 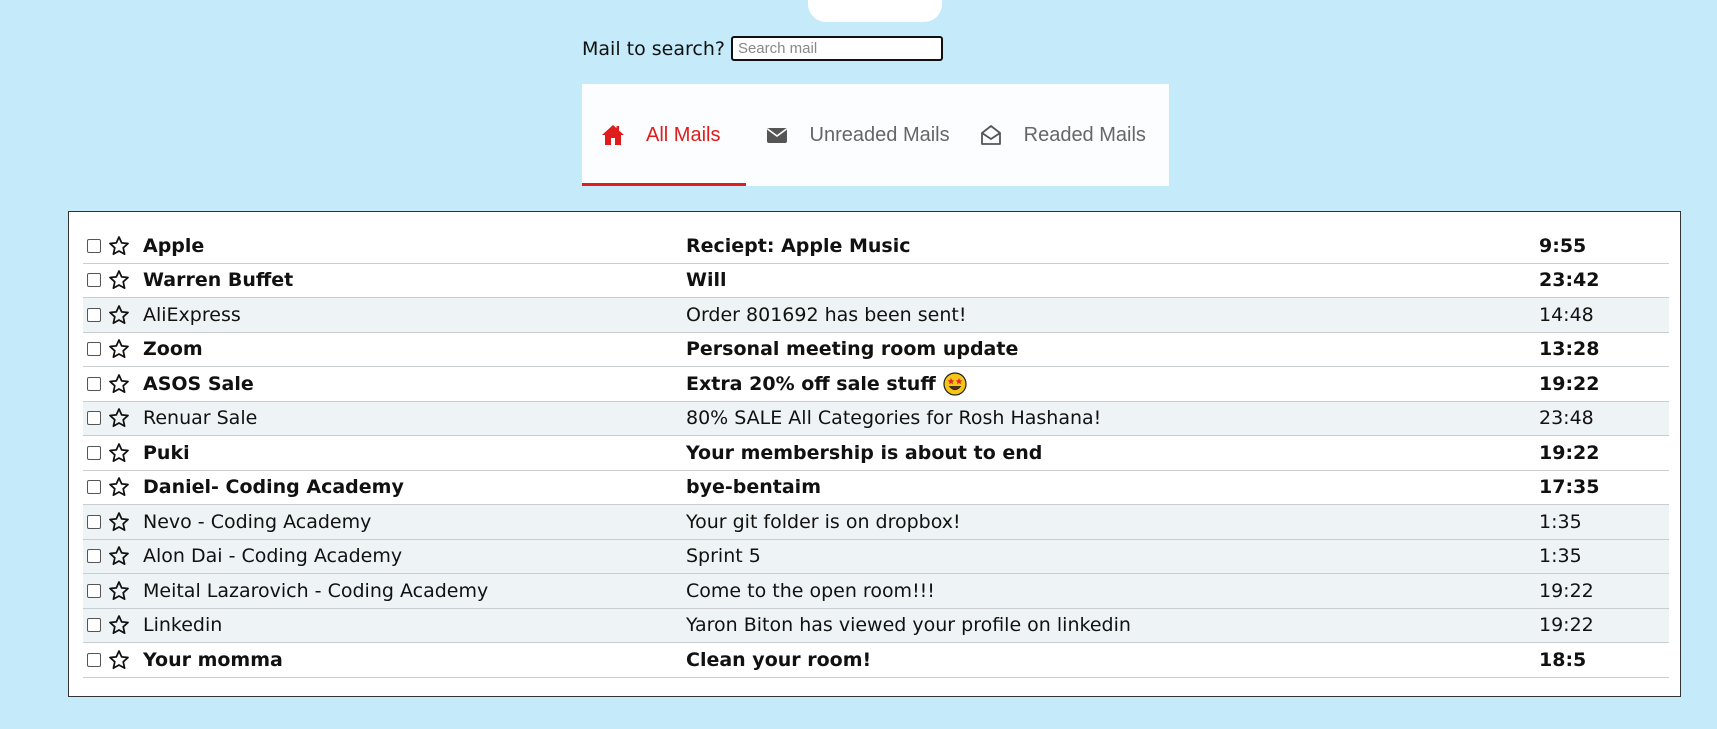 What do you see at coordinates (810, 590) in the screenshot?
I see `mail-subject: Come to the open room!!!` at bounding box center [810, 590].